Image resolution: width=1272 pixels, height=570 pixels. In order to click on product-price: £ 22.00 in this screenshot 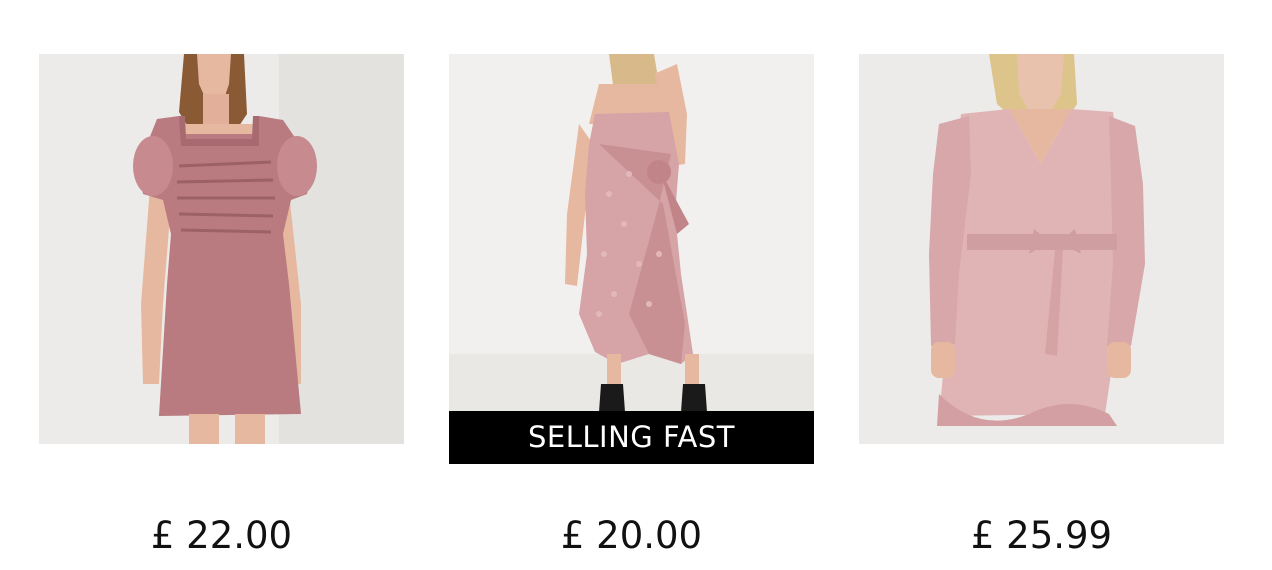, I will do `click(221, 535)`.